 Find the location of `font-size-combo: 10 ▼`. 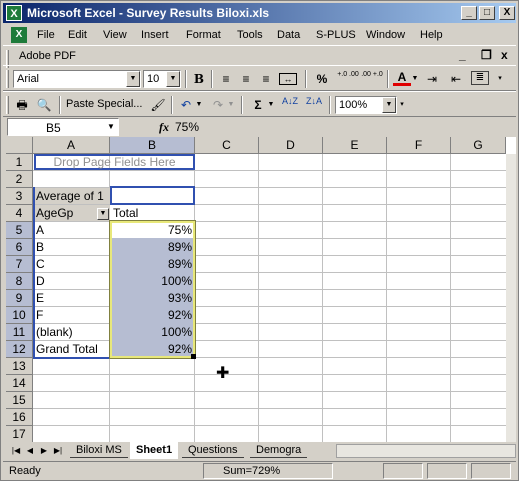

font-size-combo: 10 ▼ is located at coordinates (162, 79).